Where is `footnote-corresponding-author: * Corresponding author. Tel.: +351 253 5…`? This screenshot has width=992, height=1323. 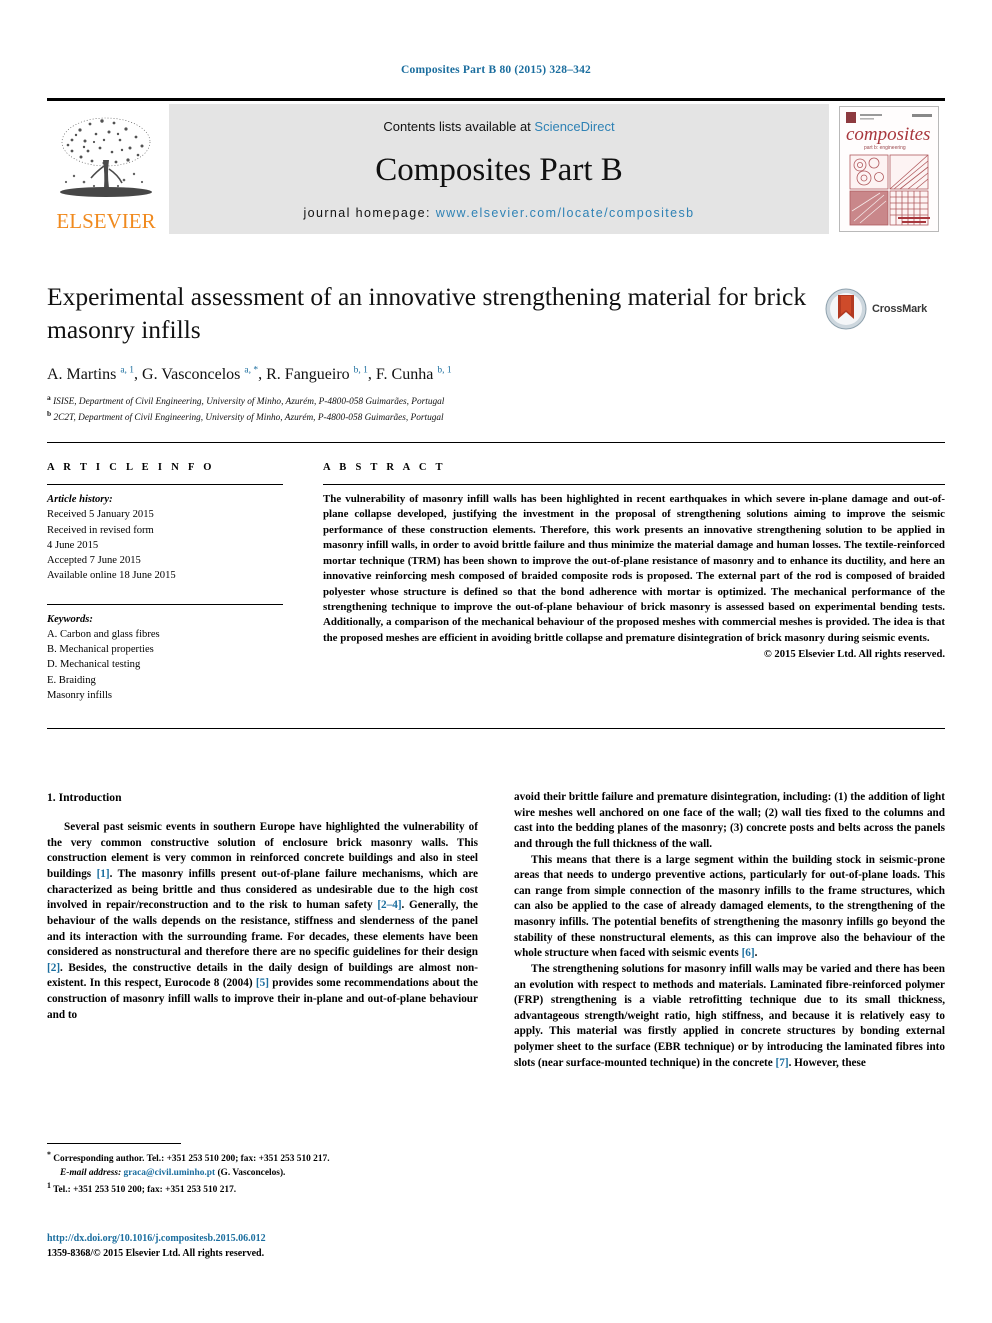 footnote-corresponding-author: * Corresponding author. Tel.: +351 253 5… is located at coordinates (252, 1164).